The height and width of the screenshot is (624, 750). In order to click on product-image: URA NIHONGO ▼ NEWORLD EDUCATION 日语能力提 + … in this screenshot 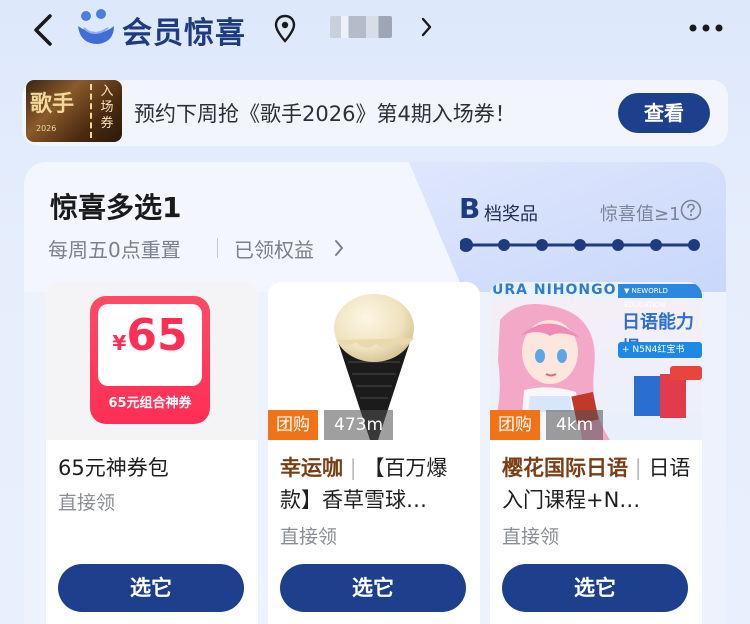, I will do `click(596, 361)`.